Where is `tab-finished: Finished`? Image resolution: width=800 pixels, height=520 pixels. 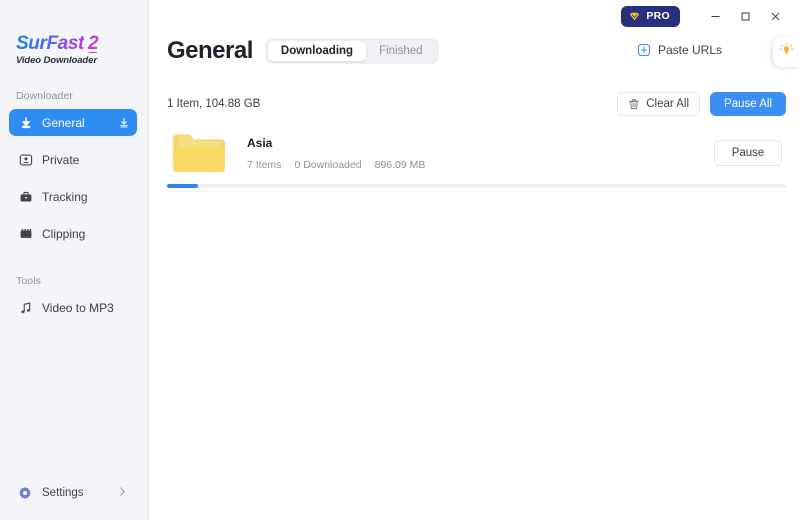
tab-finished: Finished is located at coordinates (400, 51).